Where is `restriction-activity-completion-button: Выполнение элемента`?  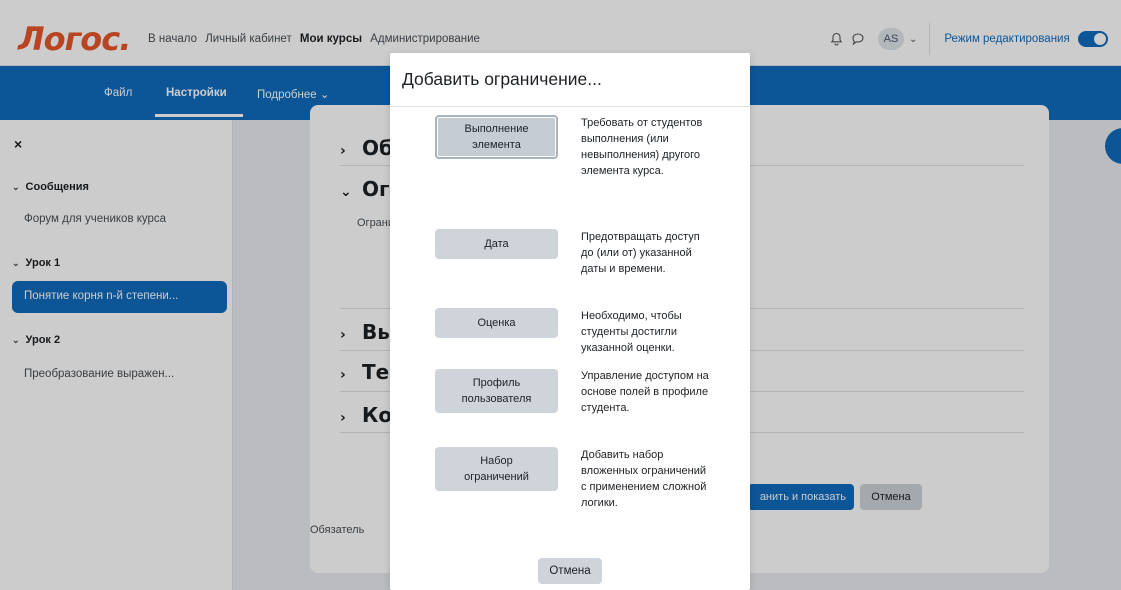
restriction-activity-completion-button: Выполнение элемента is located at coordinates (496, 137).